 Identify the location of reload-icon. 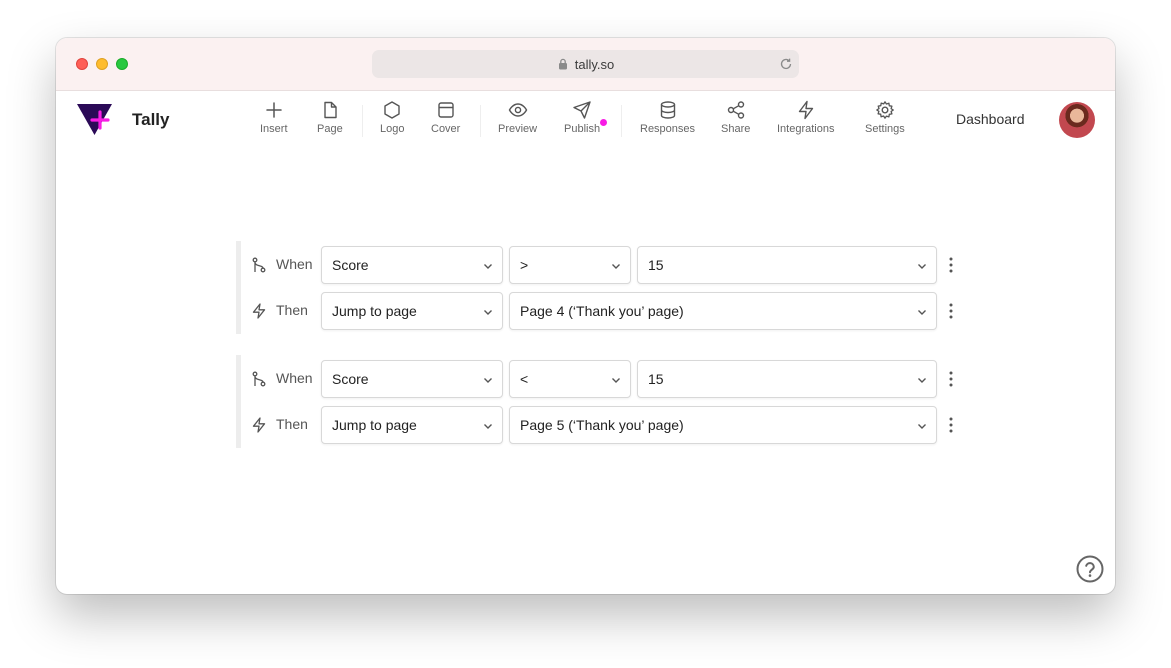
(786, 64).